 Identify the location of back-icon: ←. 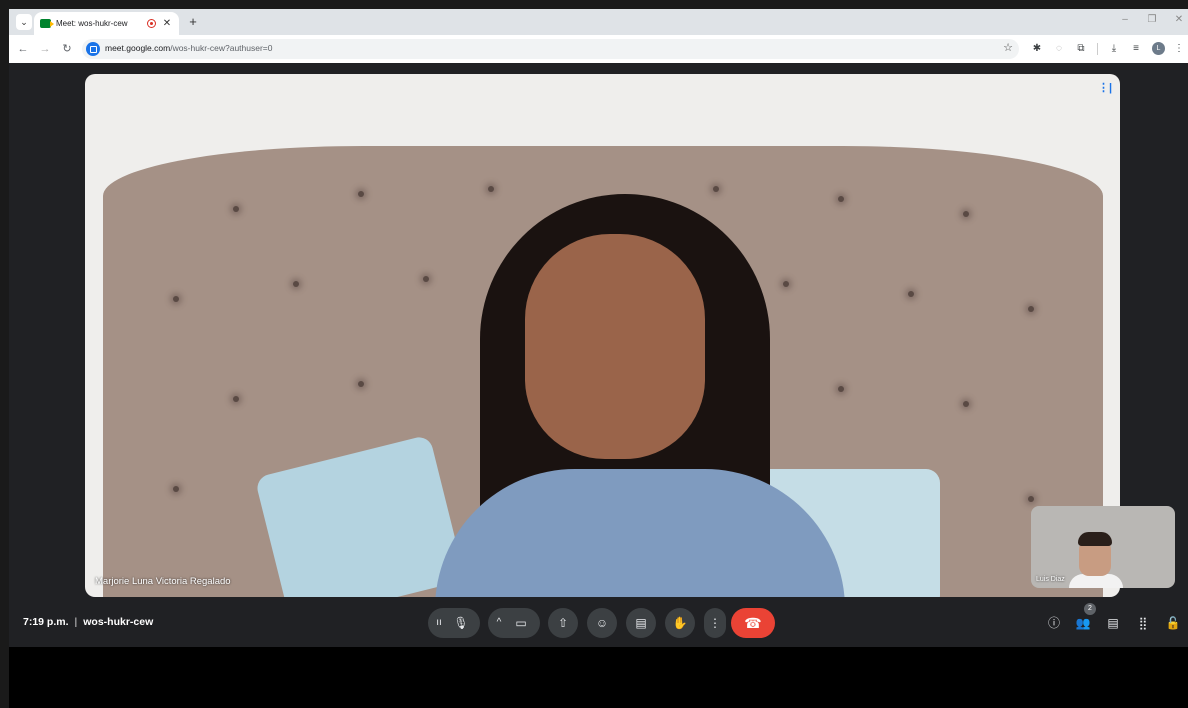
(23, 49).